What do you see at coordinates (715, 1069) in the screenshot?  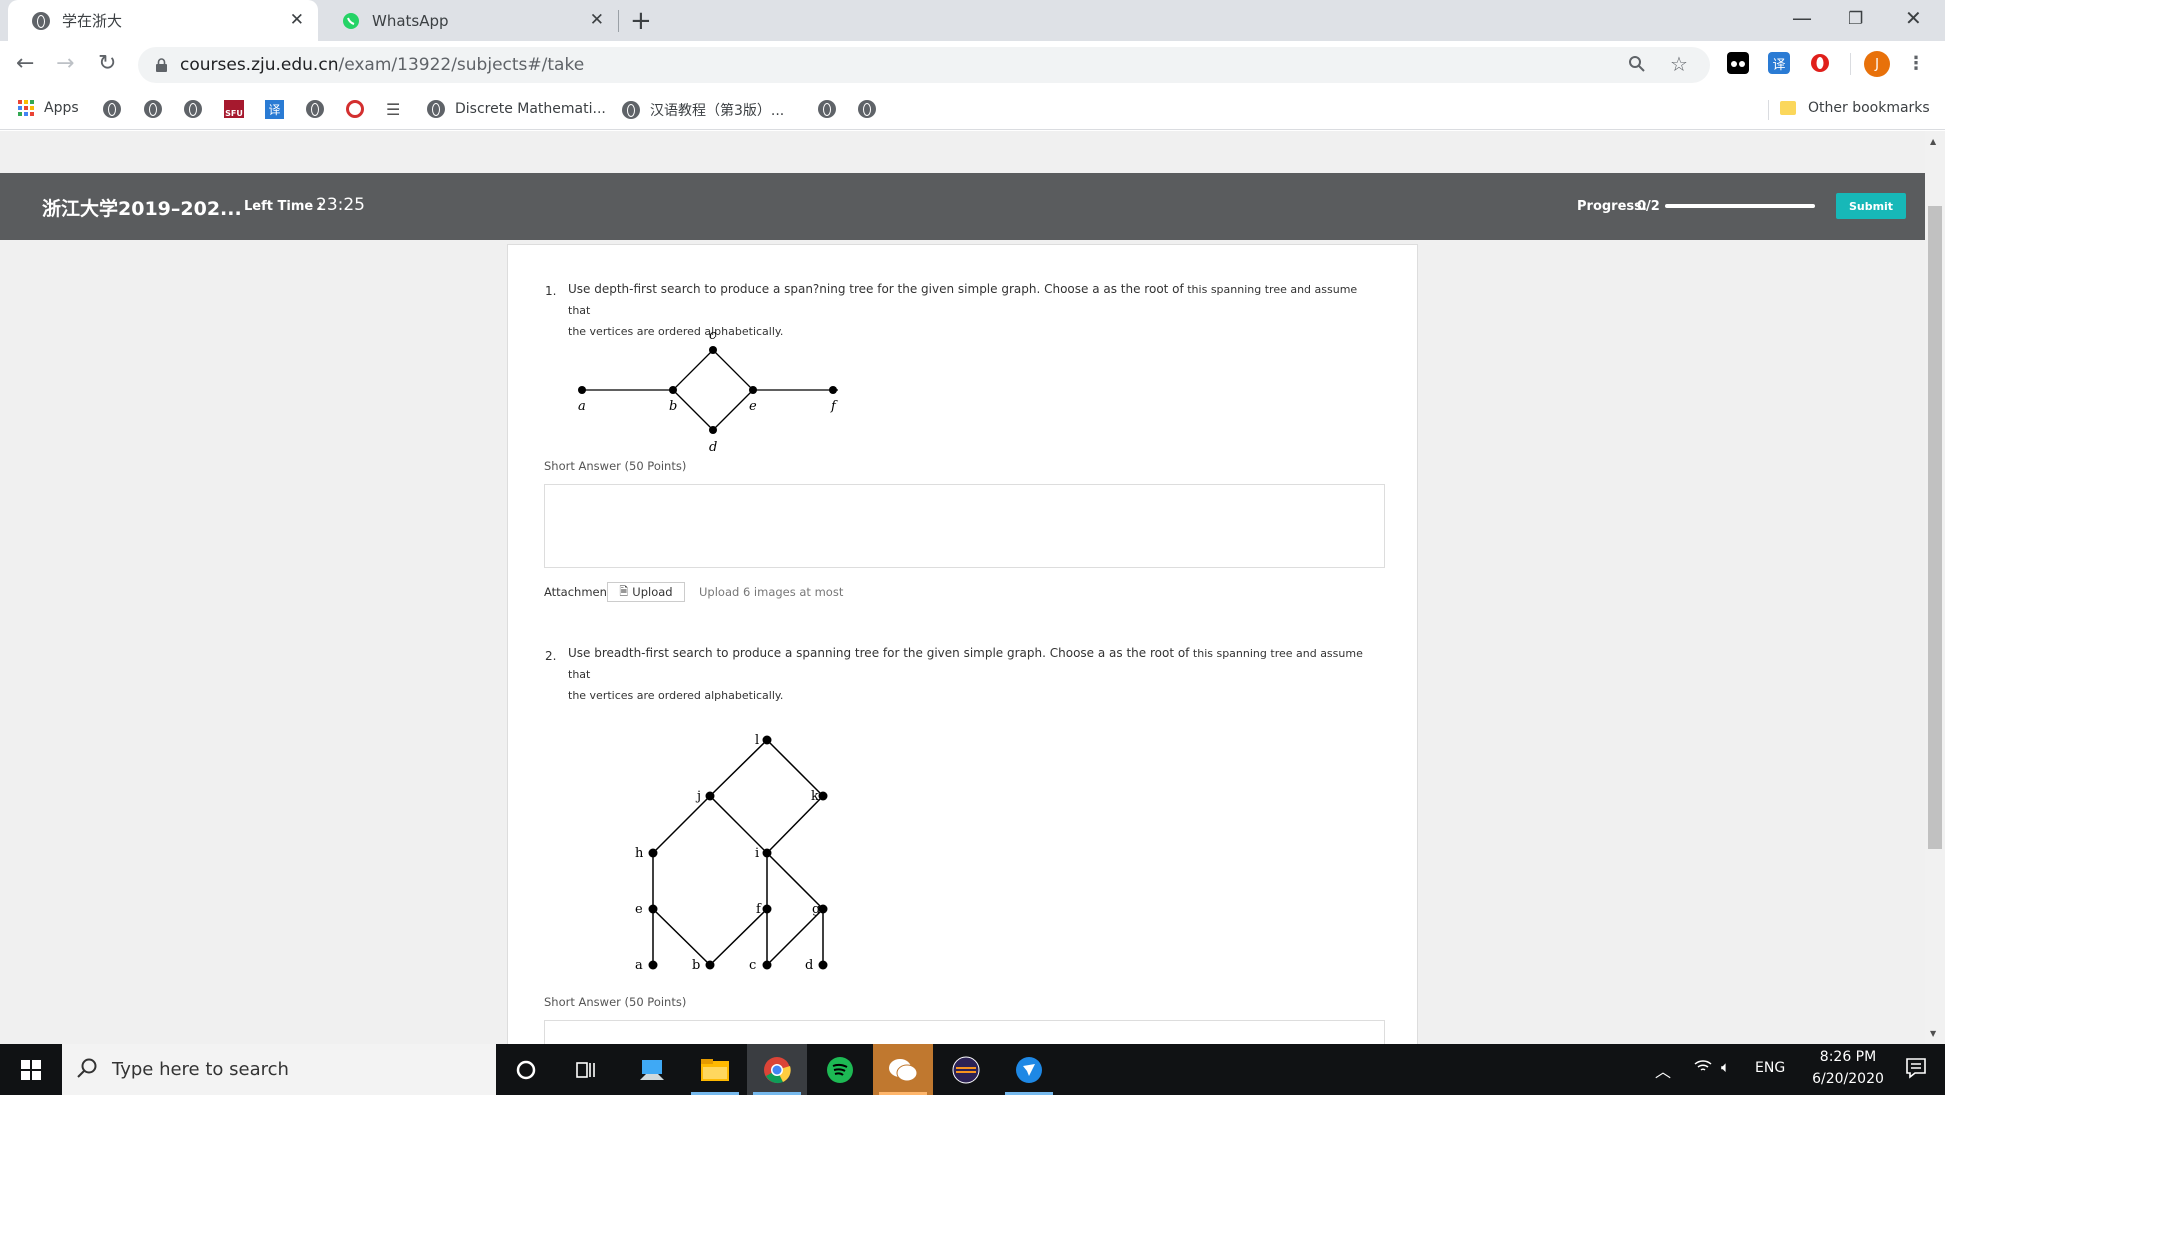 I see `file-explorer-icon` at bounding box center [715, 1069].